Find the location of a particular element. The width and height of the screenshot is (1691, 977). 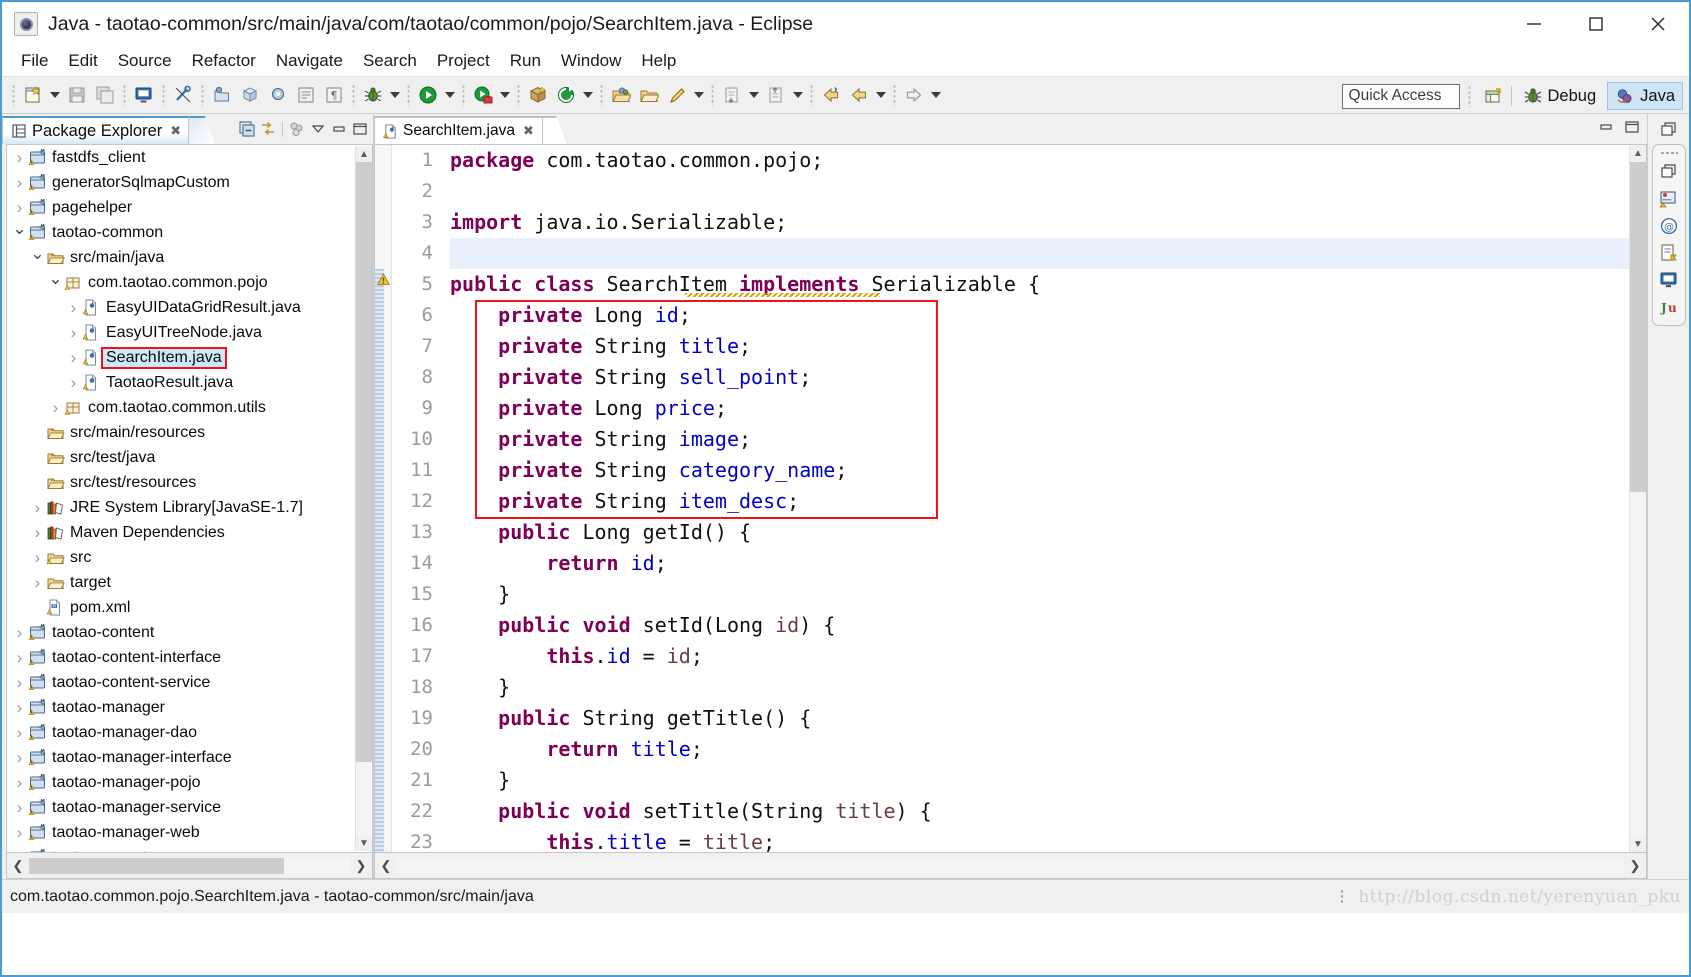

run-server-dropdown-arrow is located at coordinates (505, 95).